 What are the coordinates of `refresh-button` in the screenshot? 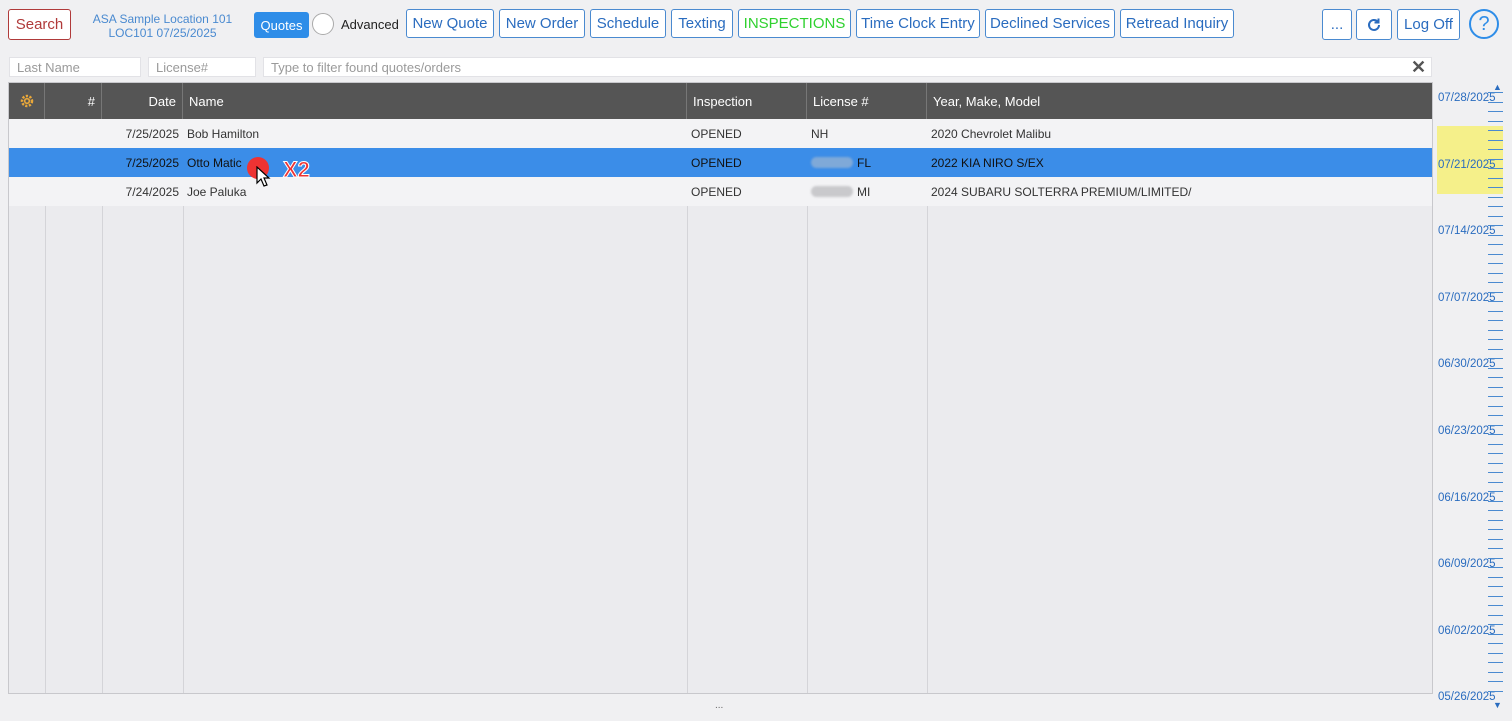 It's located at (1374, 24).